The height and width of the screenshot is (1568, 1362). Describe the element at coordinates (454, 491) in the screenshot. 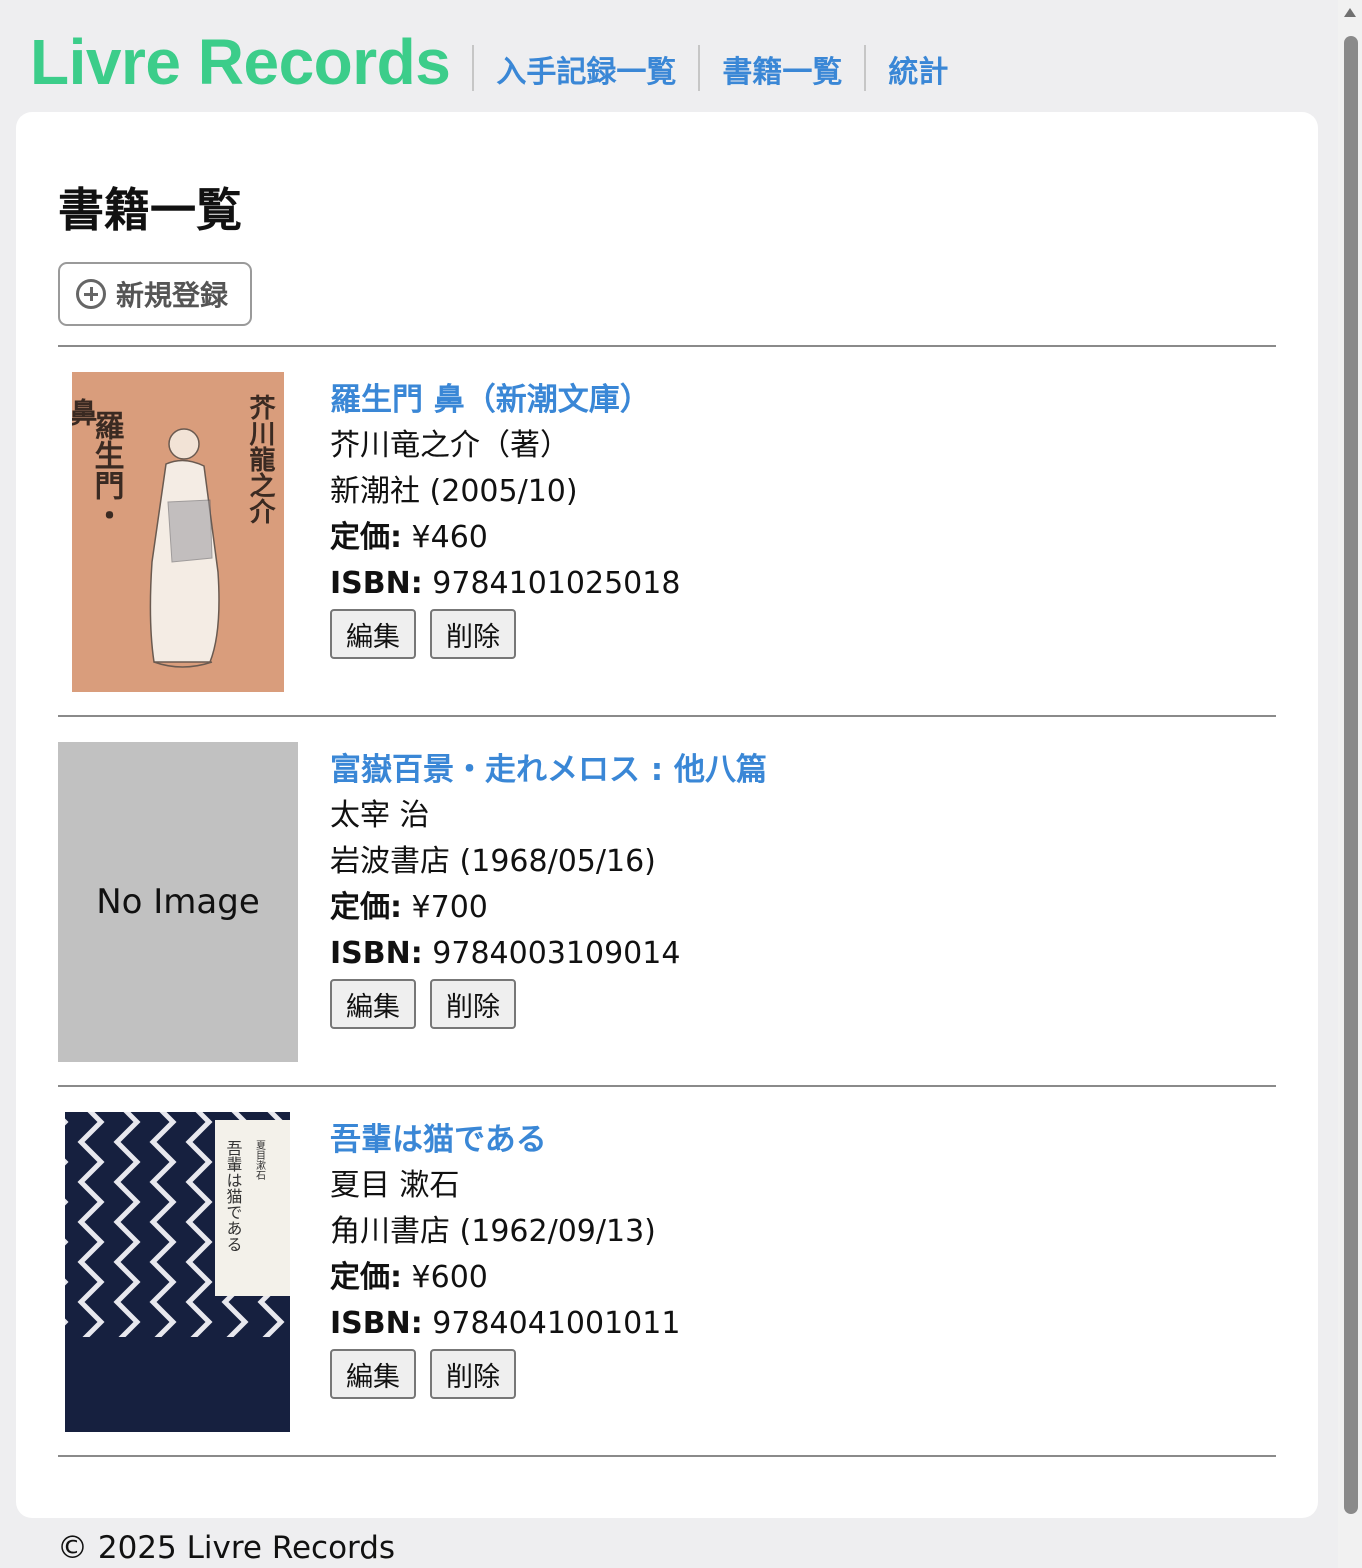

I see `book-publisher: 新潮社 (2005/10)` at that location.